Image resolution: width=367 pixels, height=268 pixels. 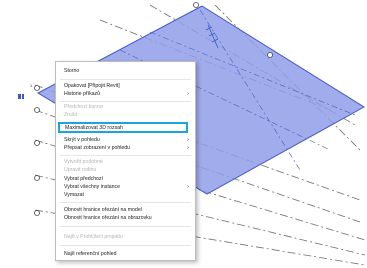 I want to click on menu-item-edit-family: Upravit rodinu, so click(x=126, y=170).